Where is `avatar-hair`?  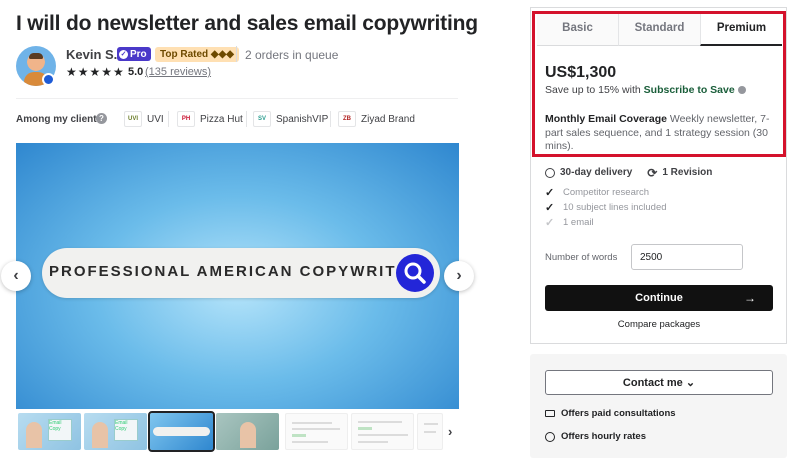 avatar-hair is located at coordinates (36, 56).